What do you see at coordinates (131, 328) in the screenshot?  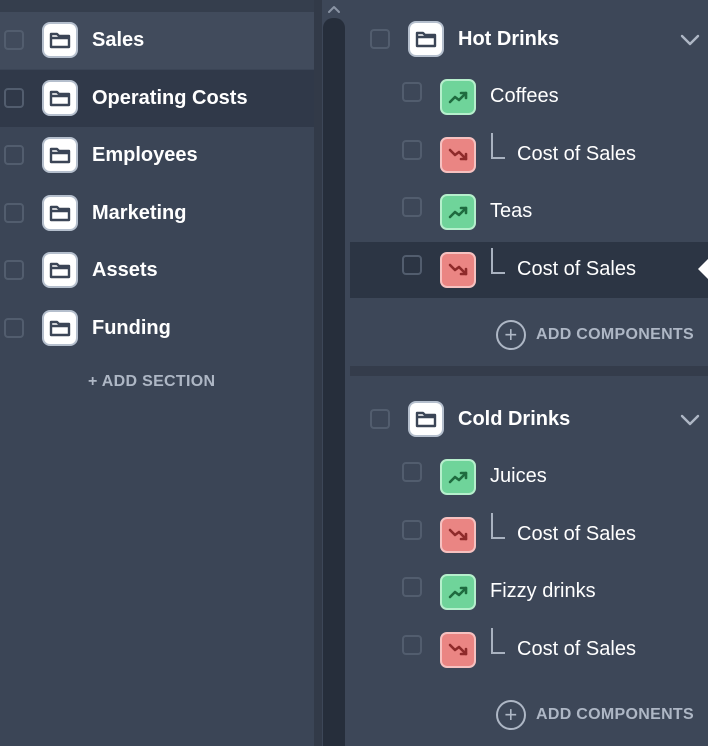 I see `section-label: Funding` at bounding box center [131, 328].